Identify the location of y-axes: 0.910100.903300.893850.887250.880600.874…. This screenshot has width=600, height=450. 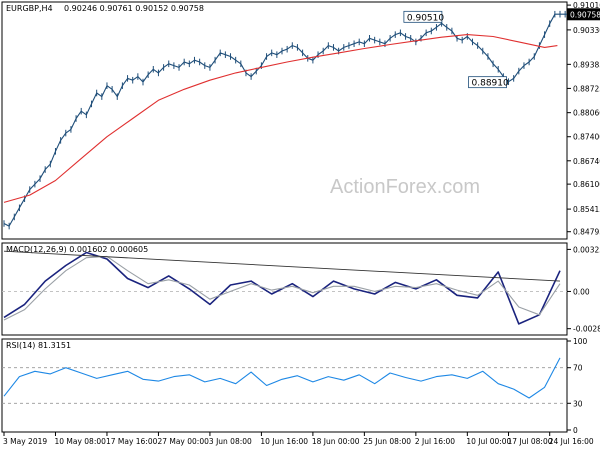
(583, 218).